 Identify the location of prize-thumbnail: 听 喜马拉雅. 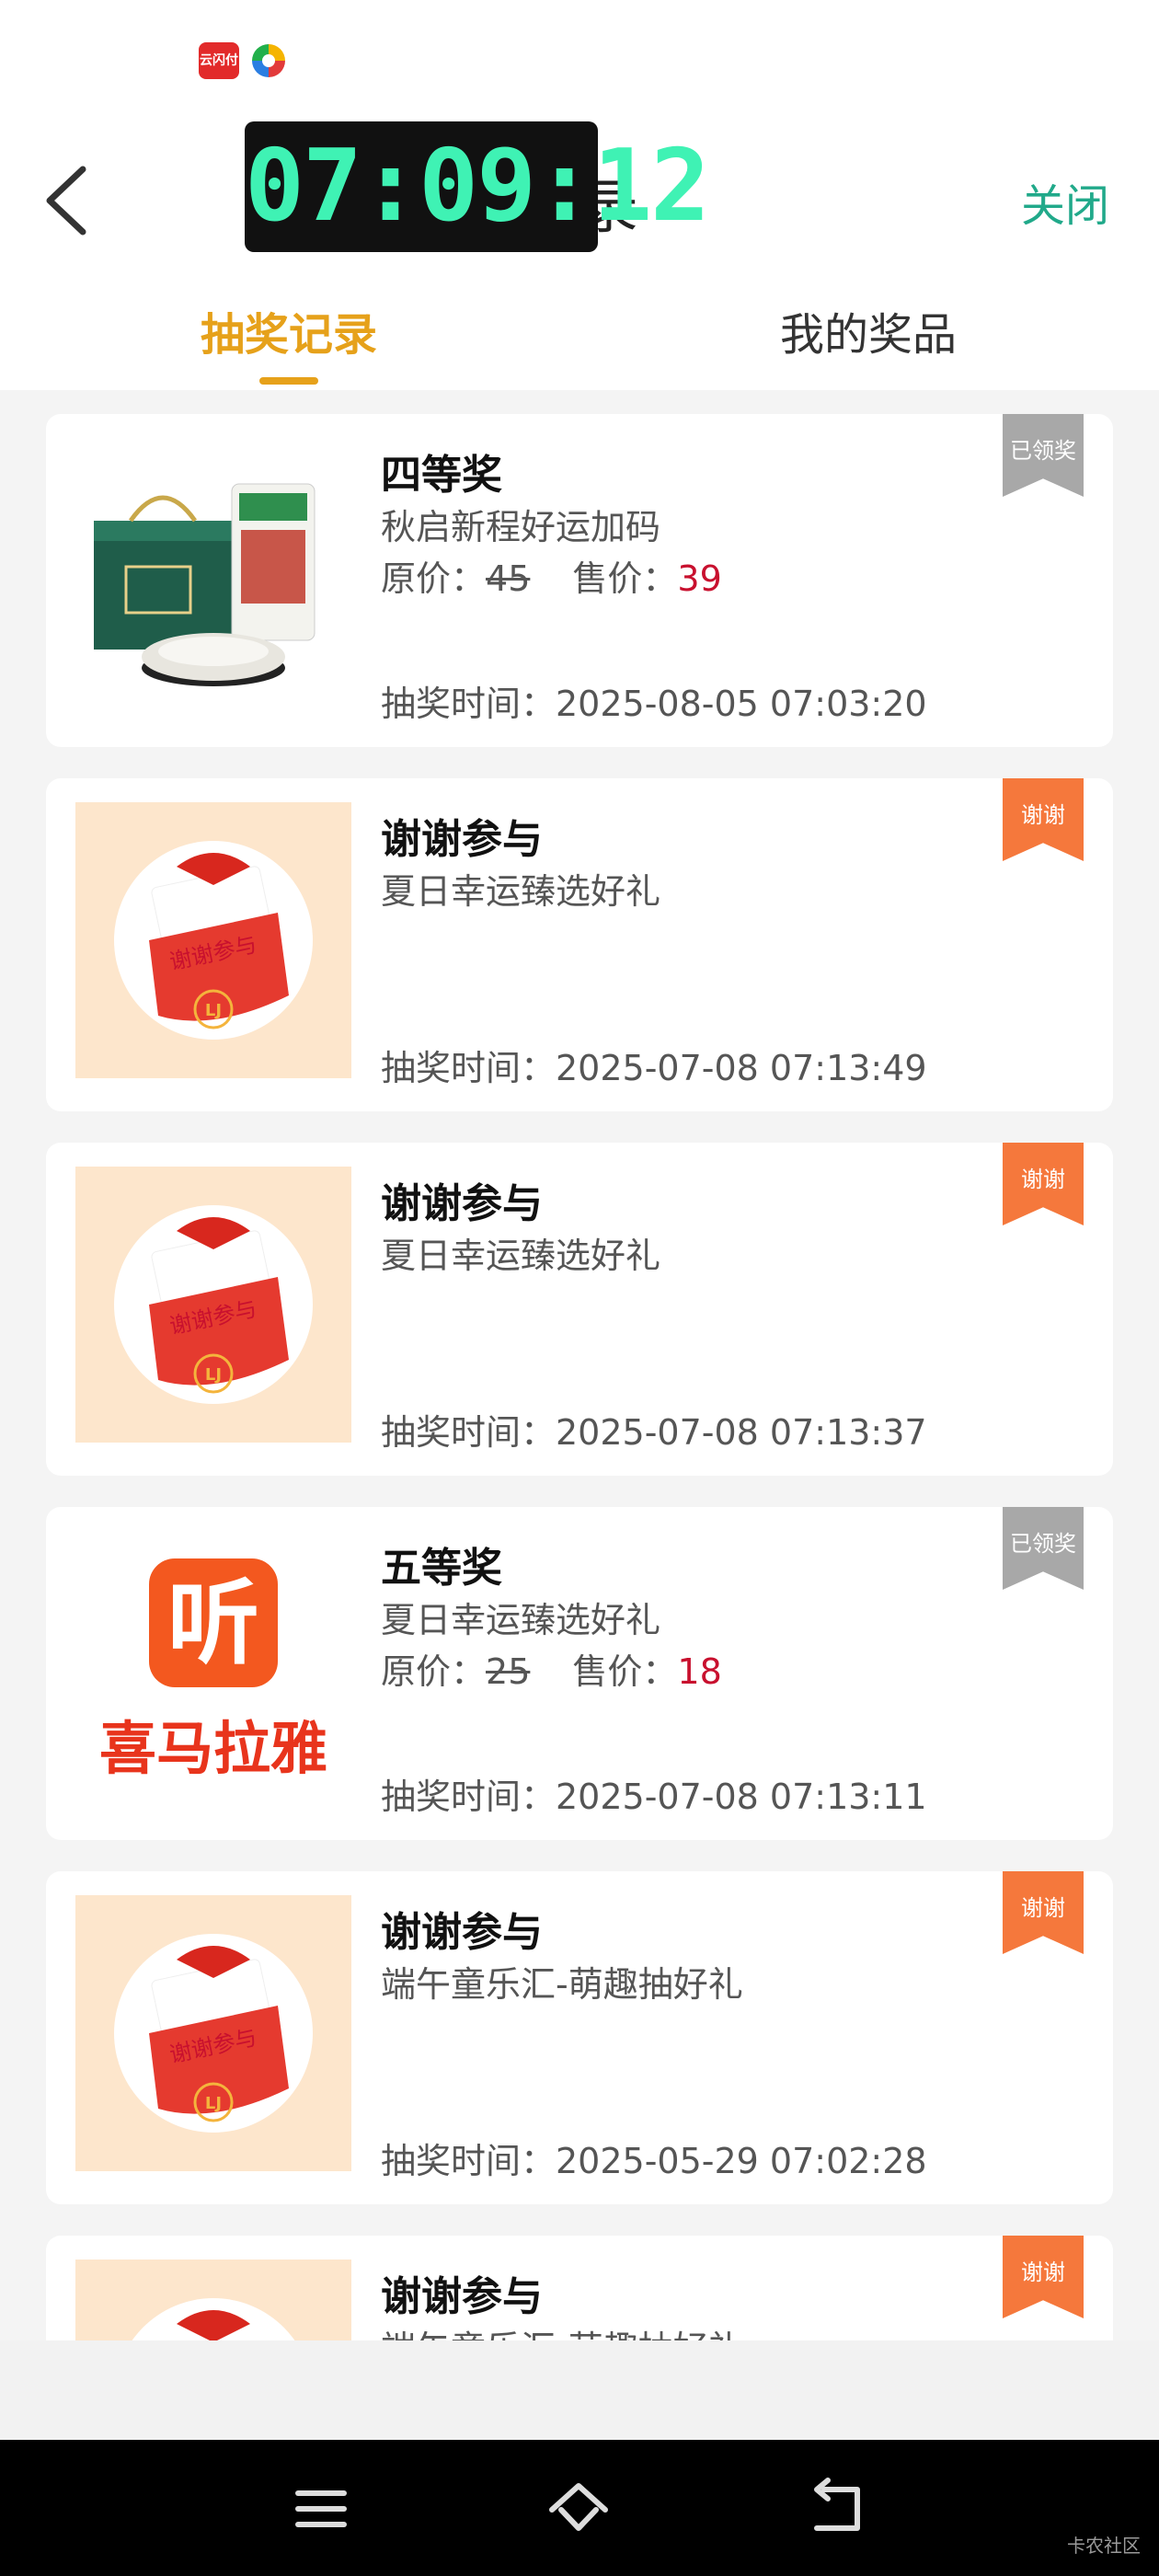
(213, 1669).